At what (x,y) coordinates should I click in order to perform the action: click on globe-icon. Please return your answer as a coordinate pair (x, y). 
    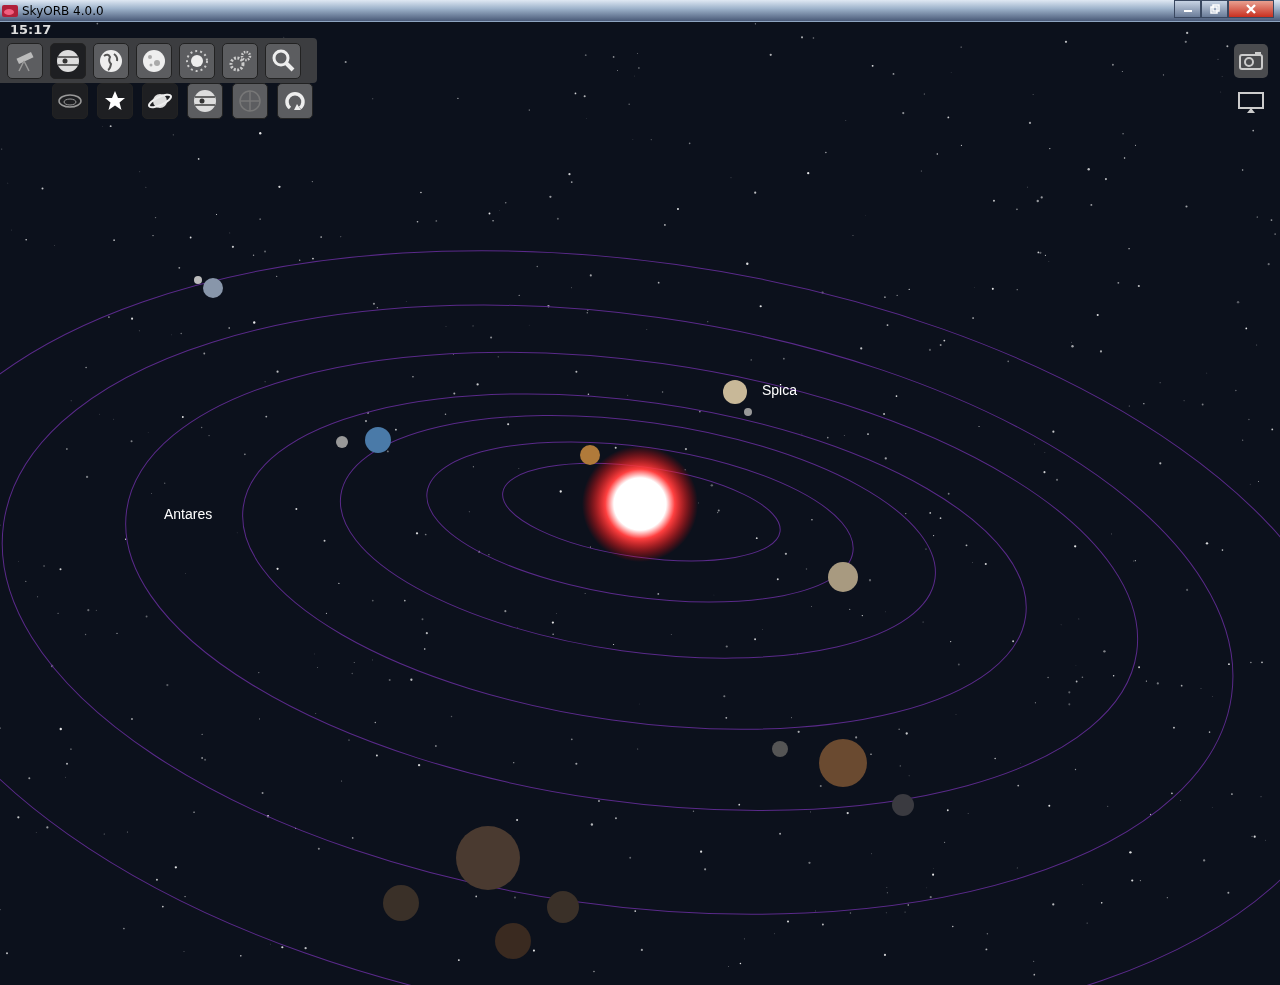
    Looking at the image, I should click on (111, 61).